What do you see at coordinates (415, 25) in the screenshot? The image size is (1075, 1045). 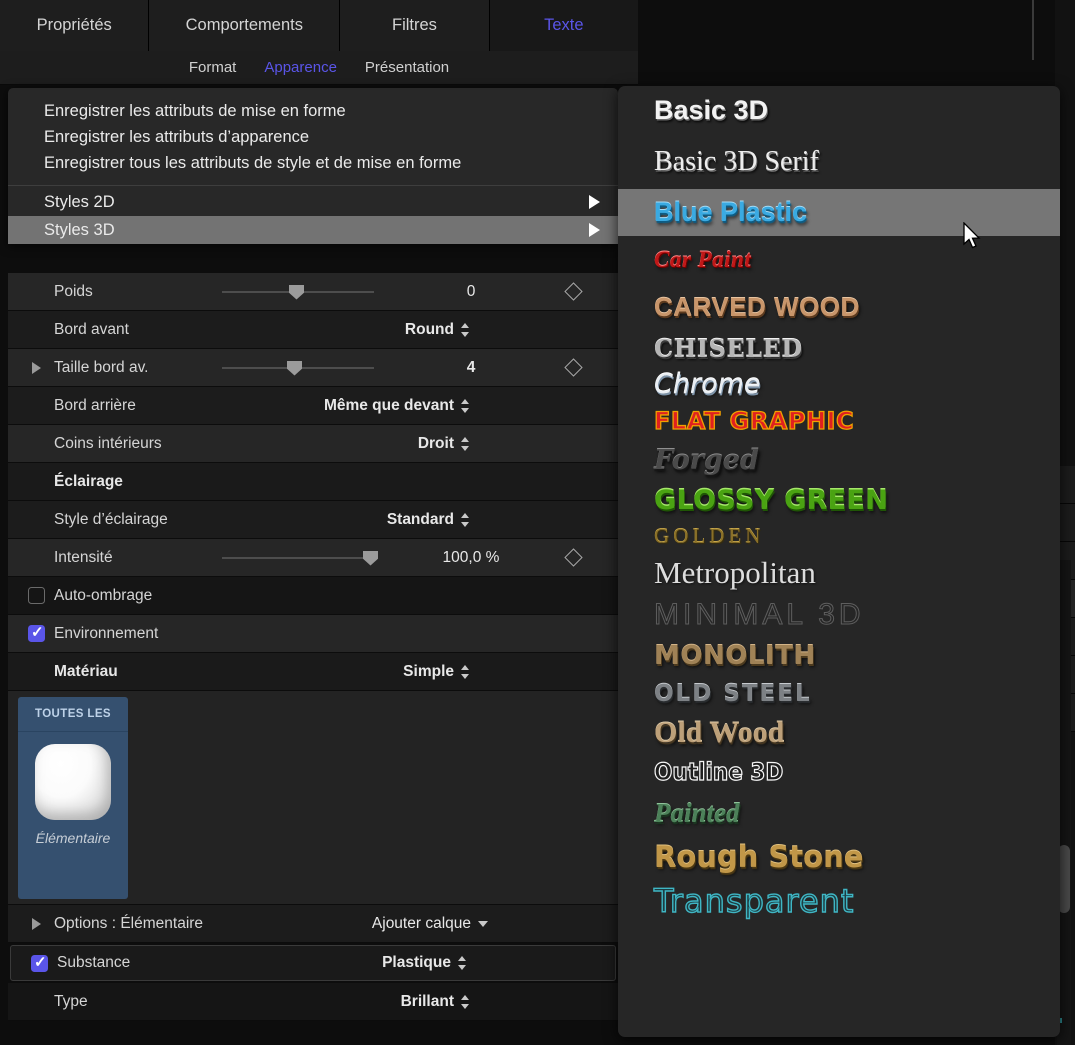 I see `tab-filtres: Filtres` at bounding box center [415, 25].